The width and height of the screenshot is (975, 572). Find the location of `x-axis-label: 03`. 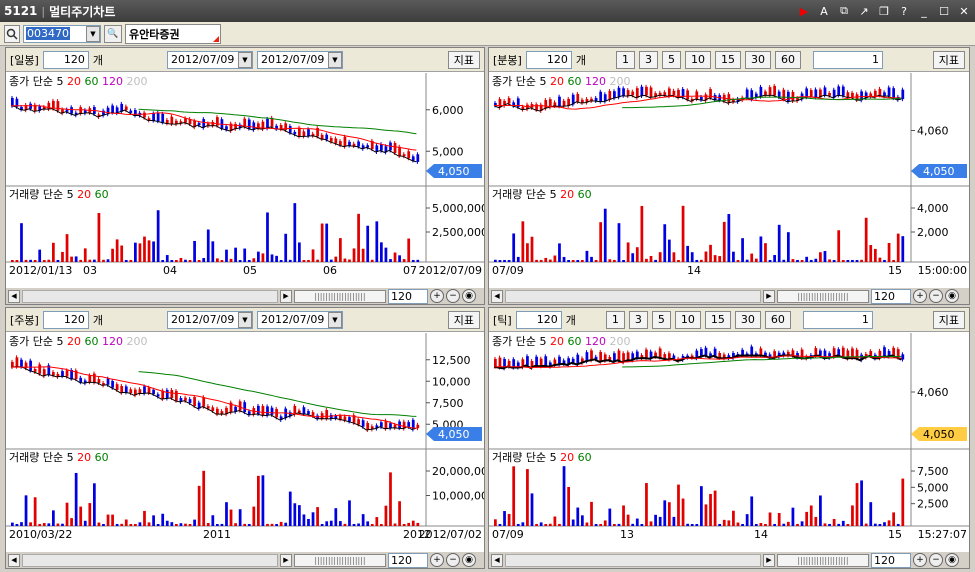

x-axis-label: 03 is located at coordinates (90, 270).